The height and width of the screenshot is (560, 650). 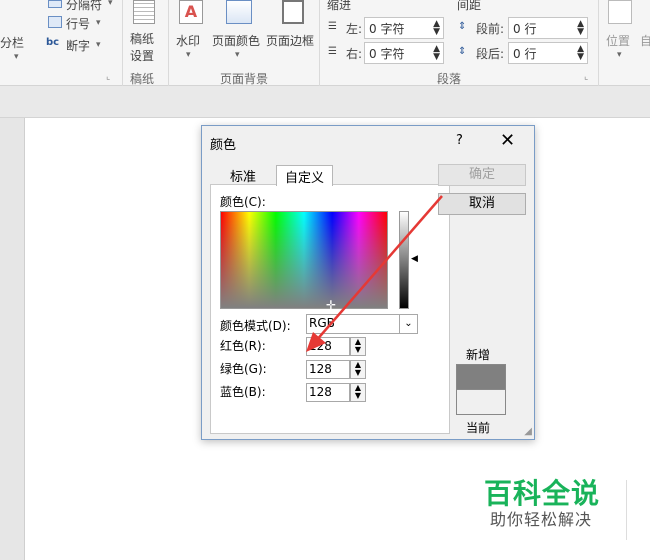 What do you see at coordinates (541, 519) in the screenshot?
I see `watermark-logo-subtitle: 助你轻松解决` at bounding box center [541, 519].